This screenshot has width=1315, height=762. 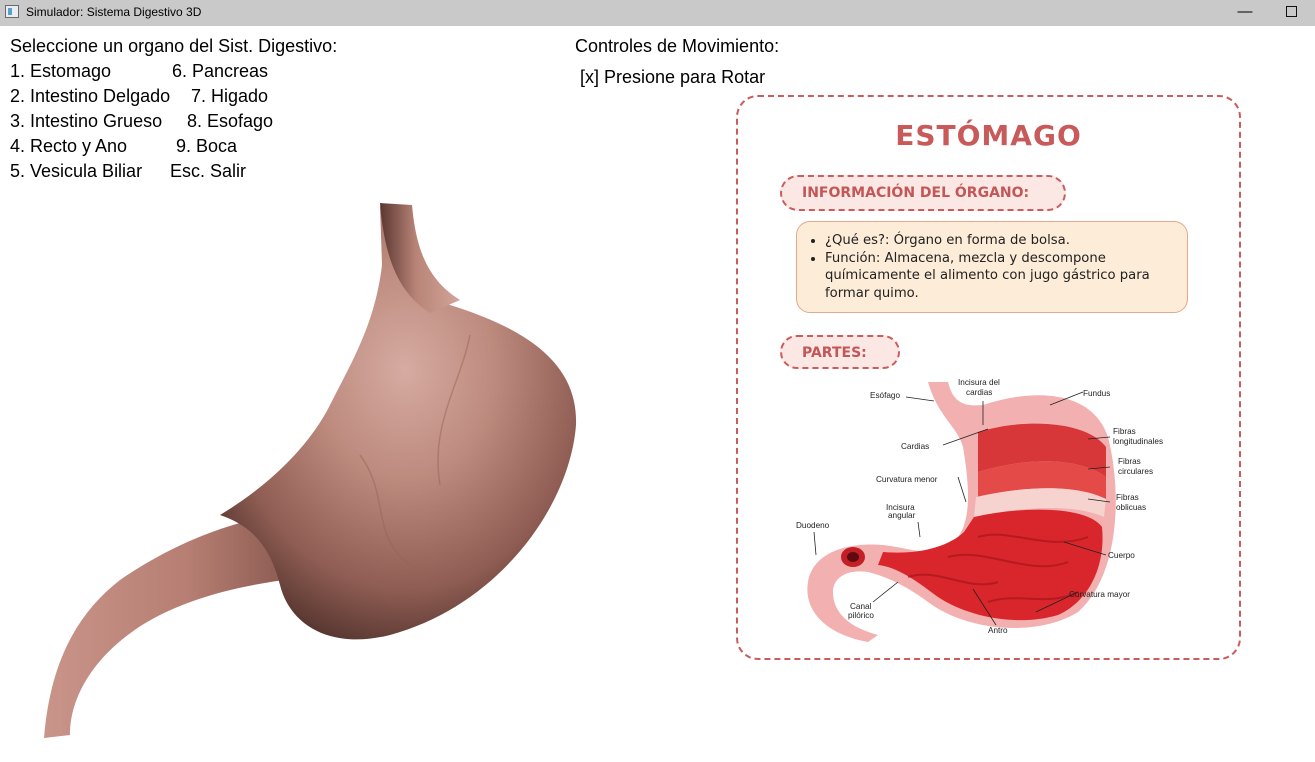 I want to click on label-antro: Antro, so click(x=998, y=630).